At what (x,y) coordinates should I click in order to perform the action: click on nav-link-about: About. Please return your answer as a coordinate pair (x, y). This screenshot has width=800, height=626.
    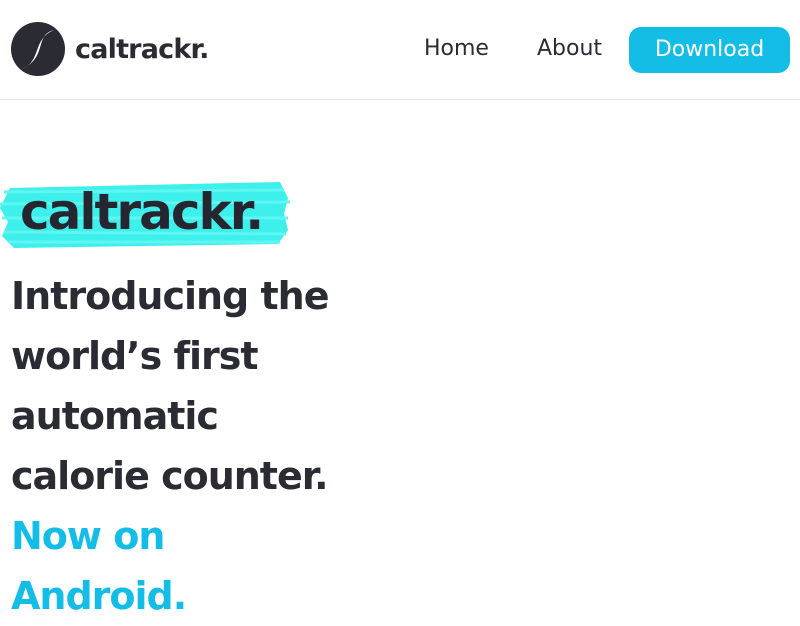
    Looking at the image, I should click on (569, 49).